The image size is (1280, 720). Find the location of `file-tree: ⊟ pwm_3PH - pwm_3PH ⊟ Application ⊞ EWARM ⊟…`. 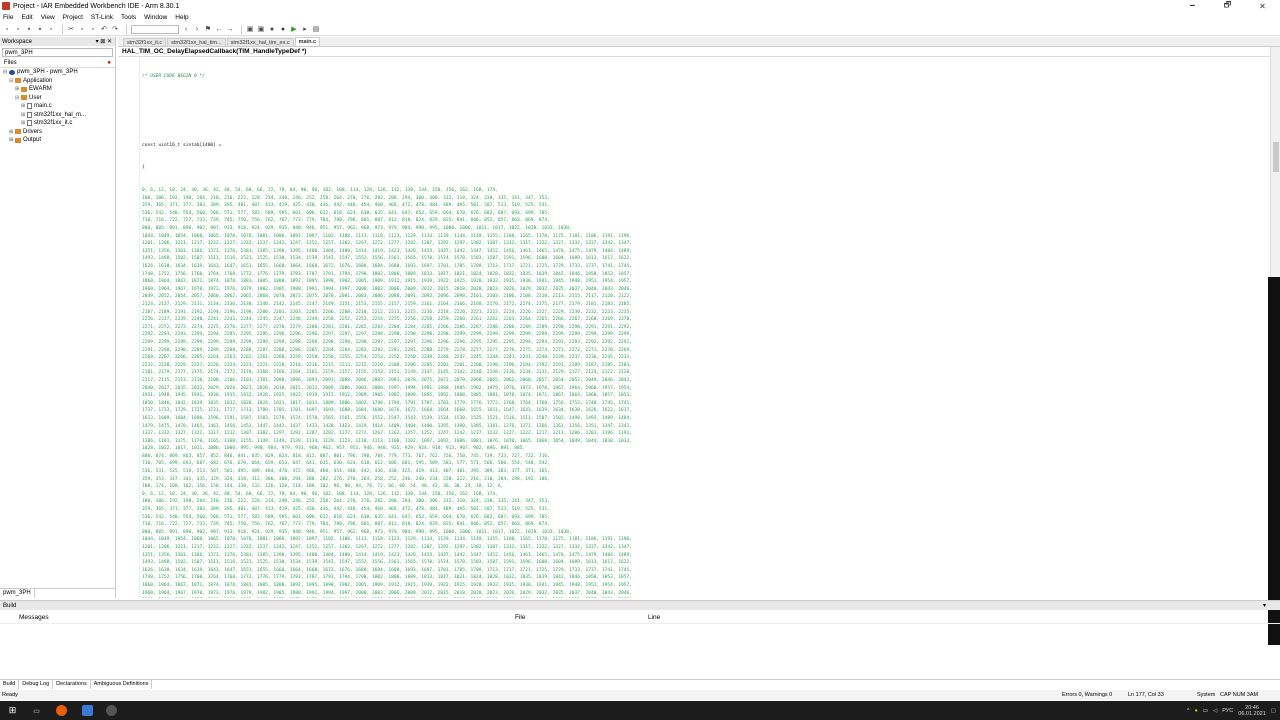

file-tree: ⊟ pwm_3PH - pwm_3PH ⊟ Application ⊞ EWARM ⊟… is located at coordinates (57, 106).